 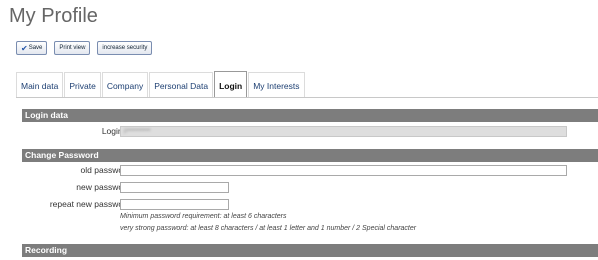 What do you see at coordinates (310, 155) in the screenshot?
I see `section-change-password: Change Password` at bounding box center [310, 155].